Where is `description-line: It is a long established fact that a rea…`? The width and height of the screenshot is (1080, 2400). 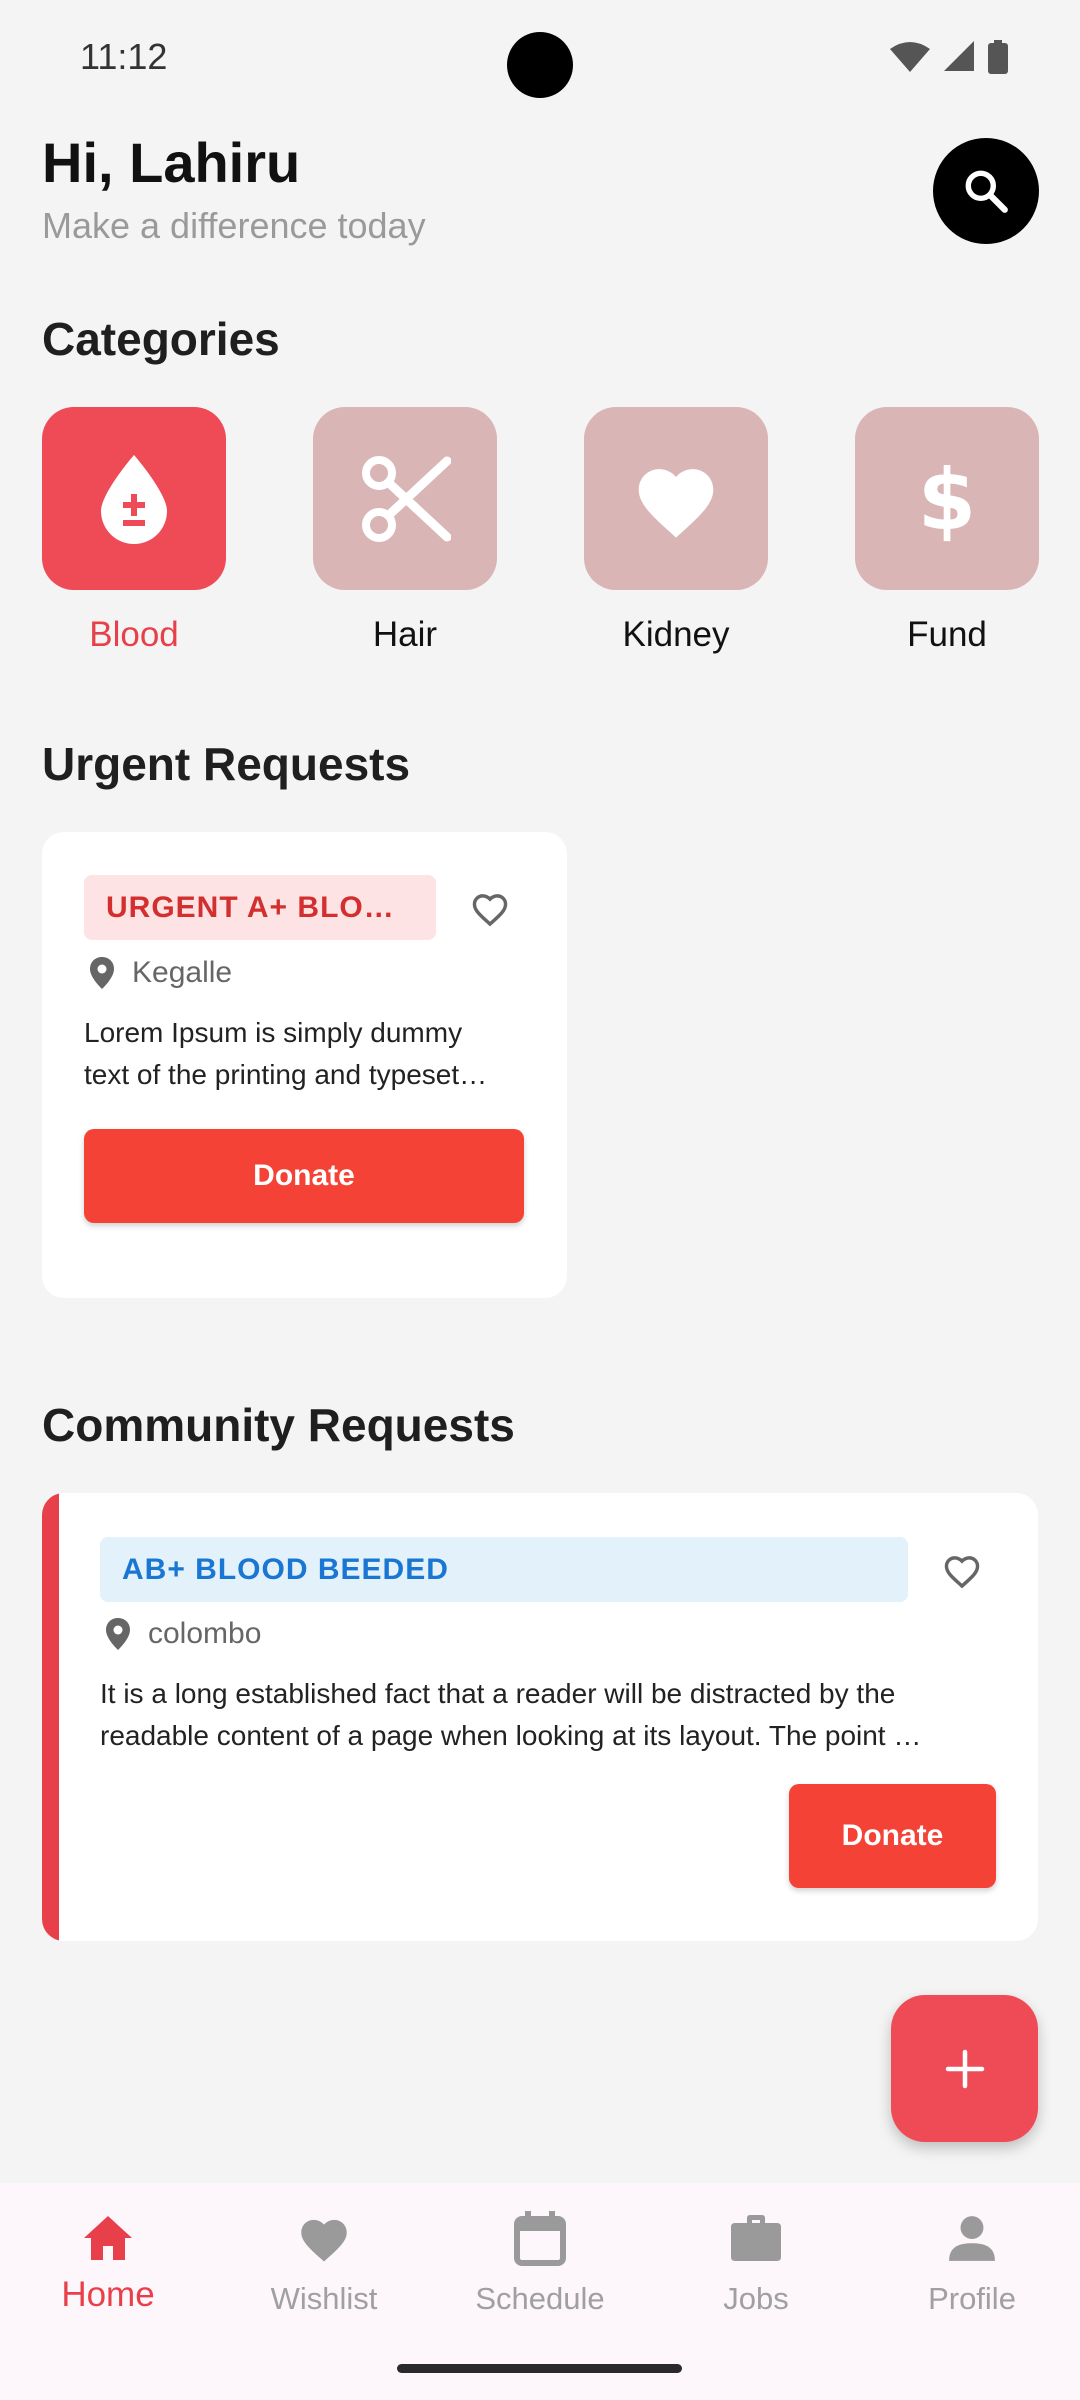 description-line: It is a long established fact that a rea… is located at coordinates (498, 1693).